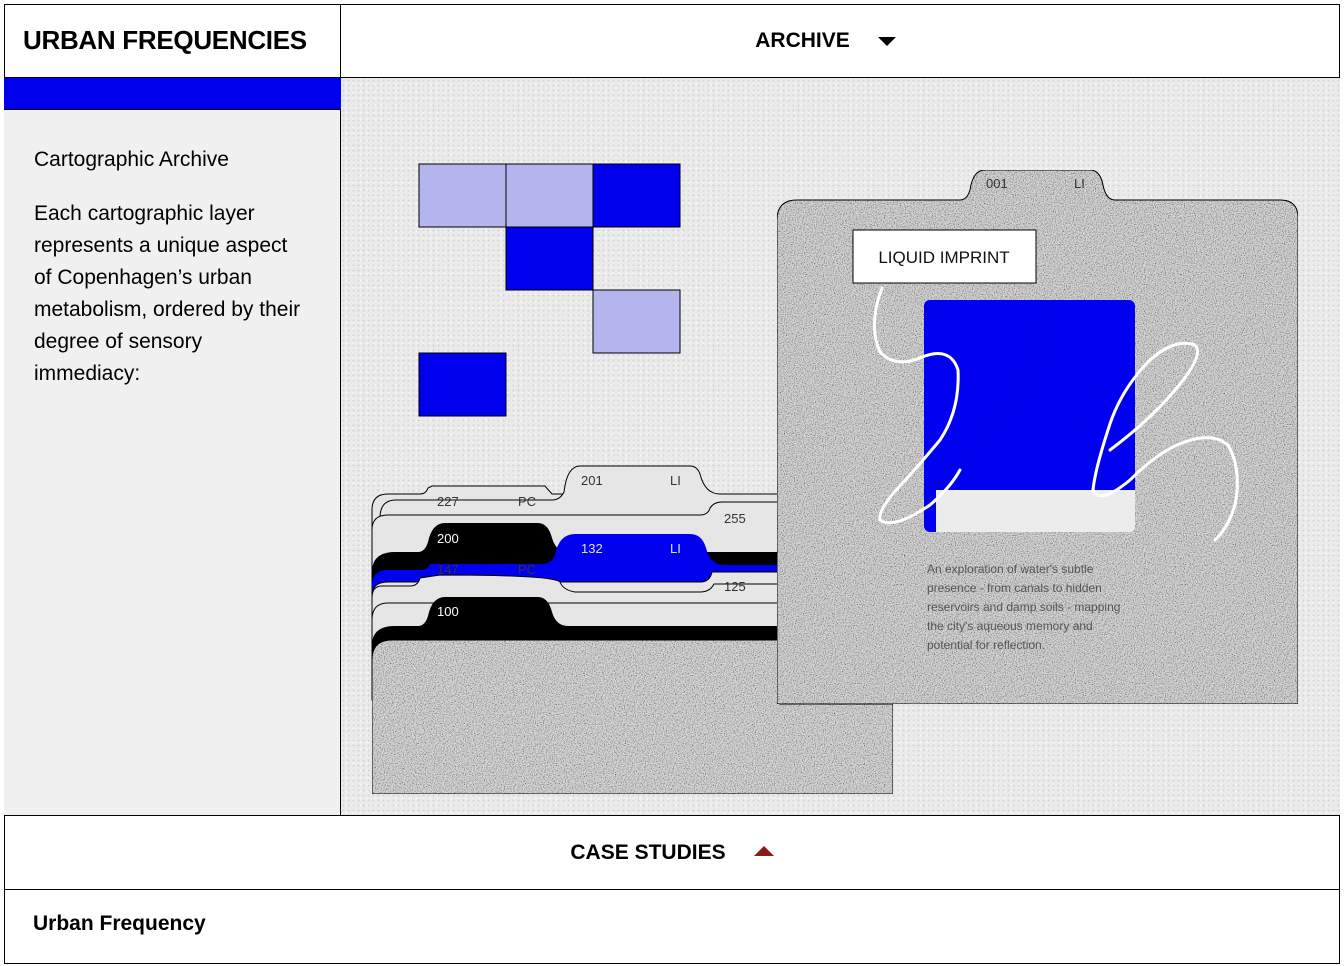 The width and height of the screenshot is (1344, 966). Describe the element at coordinates (886, 41) in the screenshot. I see `triangle-down-icon` at that location.